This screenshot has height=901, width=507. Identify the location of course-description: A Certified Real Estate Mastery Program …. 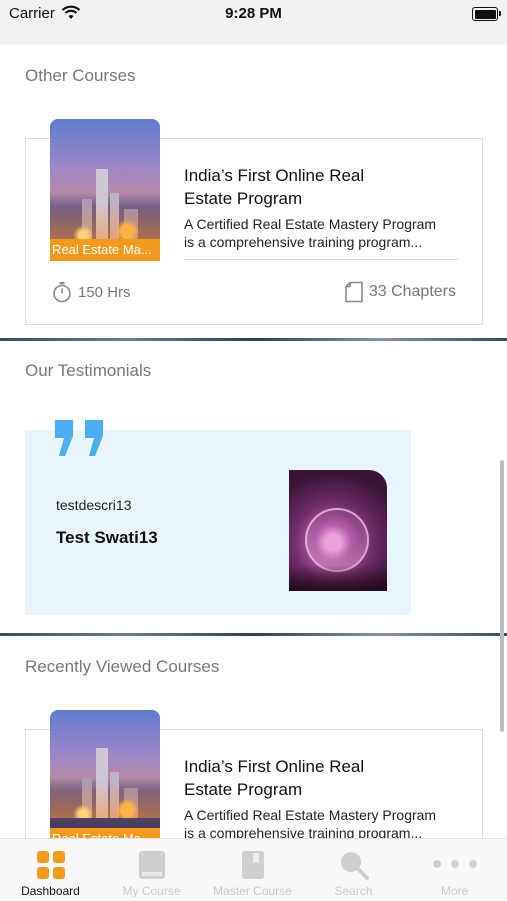
(321, 237).